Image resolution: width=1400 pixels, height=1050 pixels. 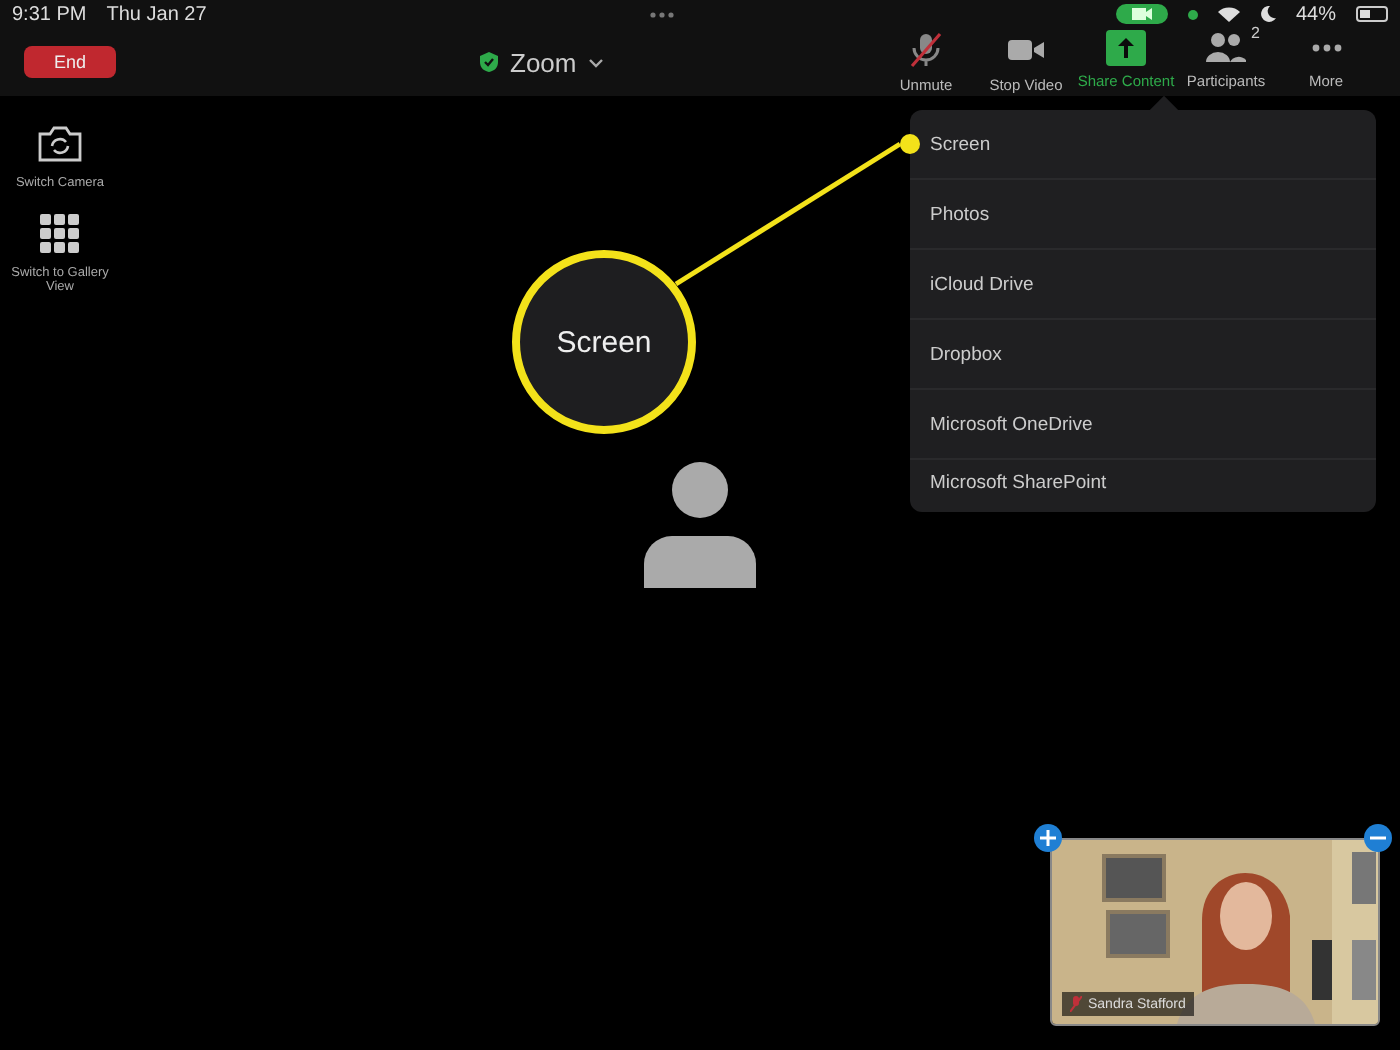 What do you see at coordinates (156, 14) in the screenshot?
I see `date-text: Thu Jan 27` at bounding box center [156, 14].